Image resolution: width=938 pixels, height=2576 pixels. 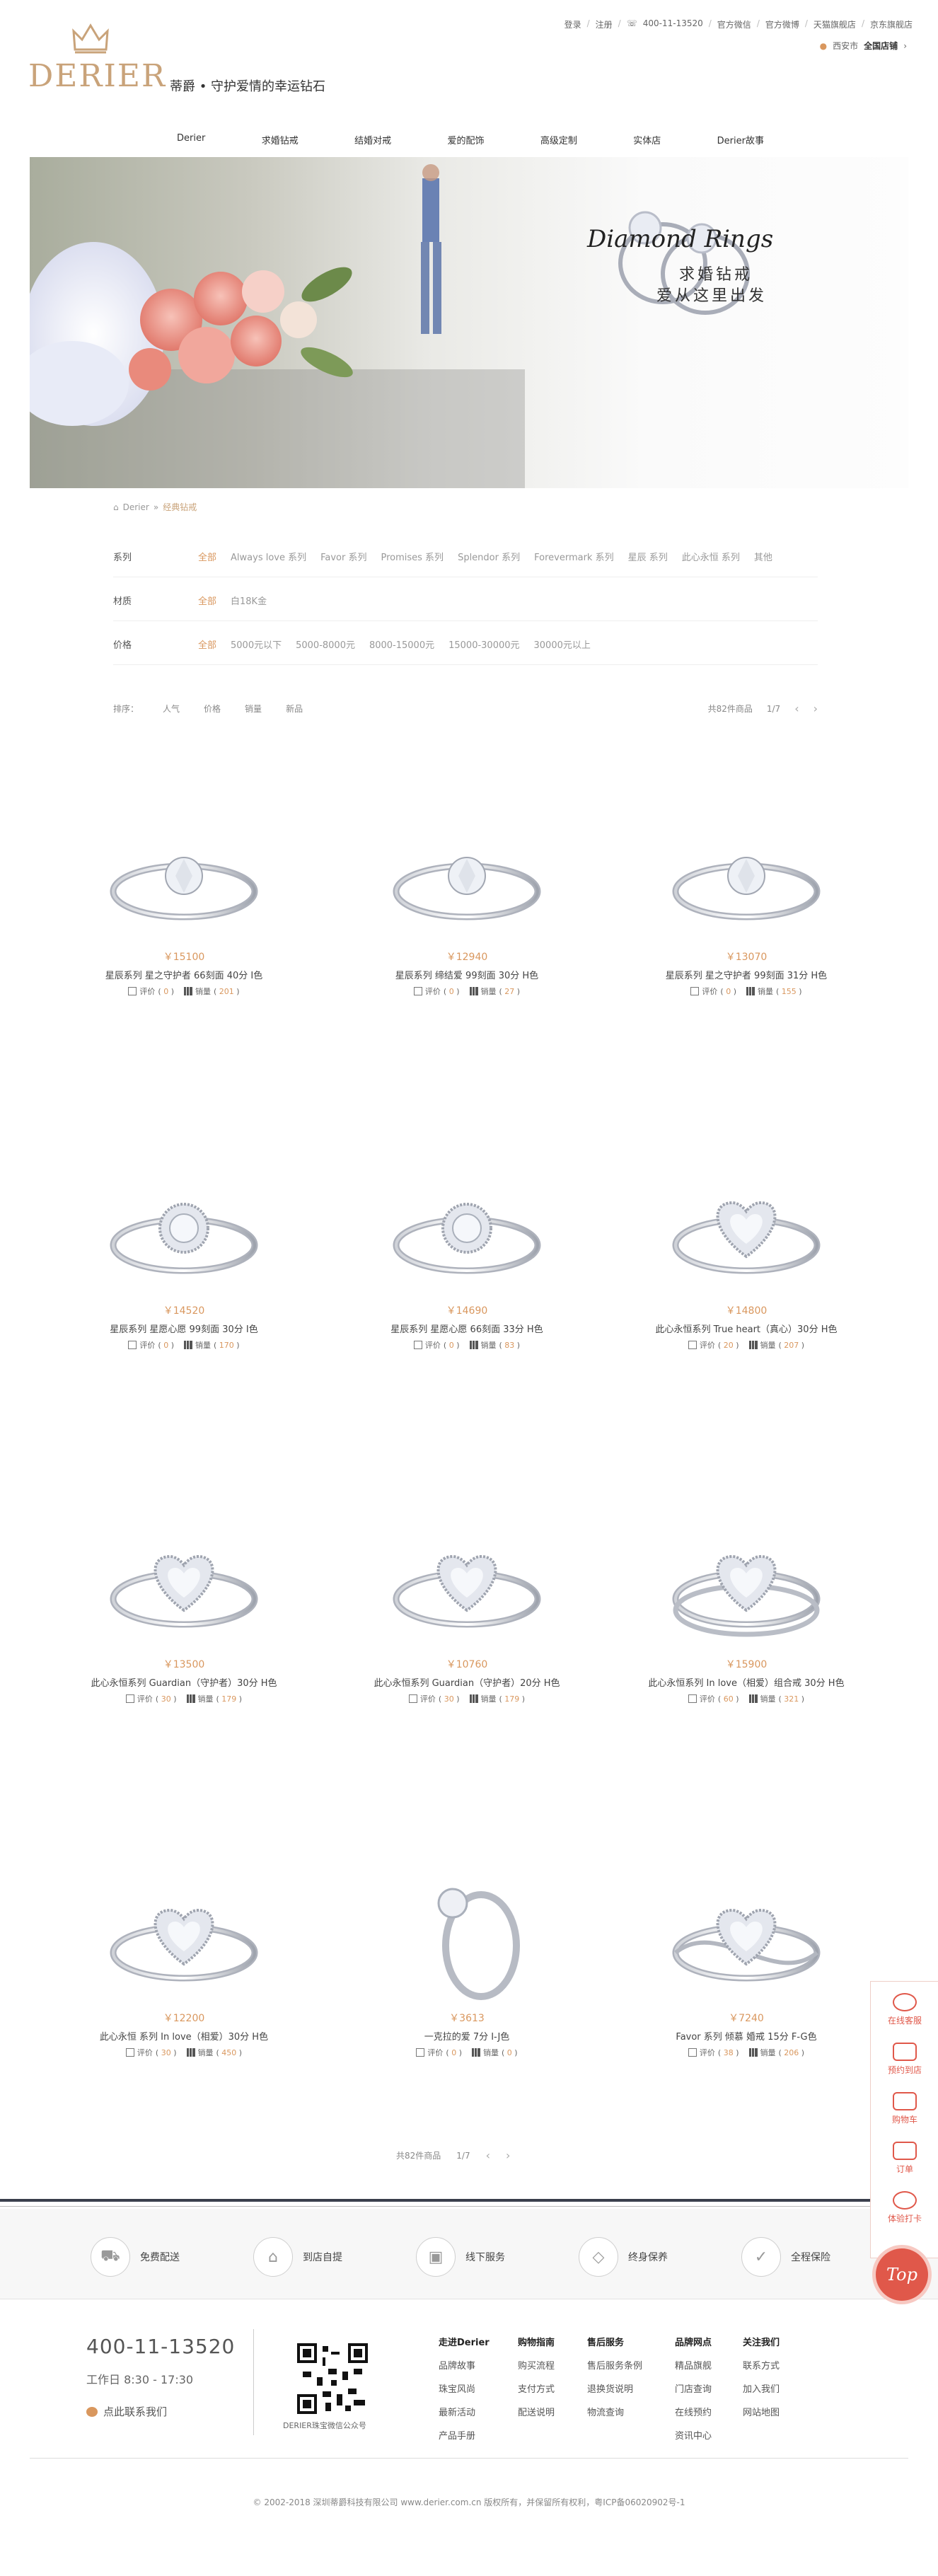 I want to click on back-to-top-button: Top, so click(x=902, y=2274).